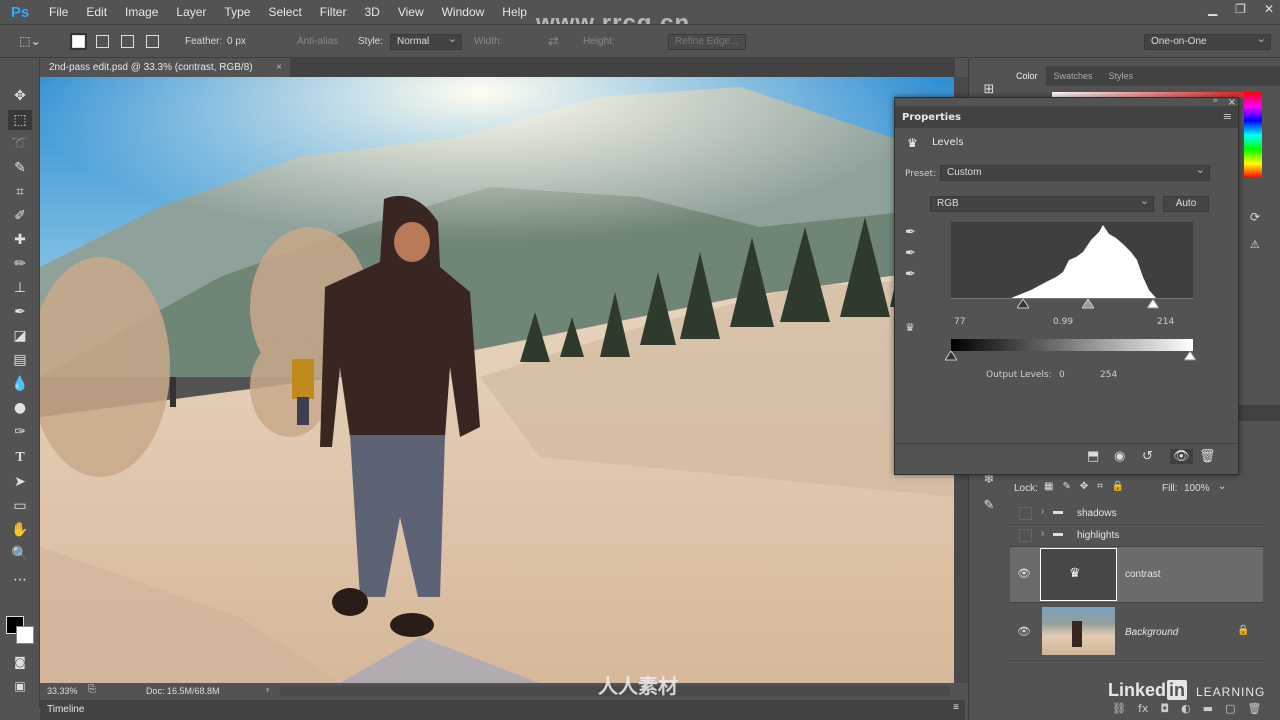 Image resolution: width=1280 pixels, height=720 pixels. Describe the element at coordinates (1186, 204) in the screenshot. I see `auto-button: Auto` at that location.